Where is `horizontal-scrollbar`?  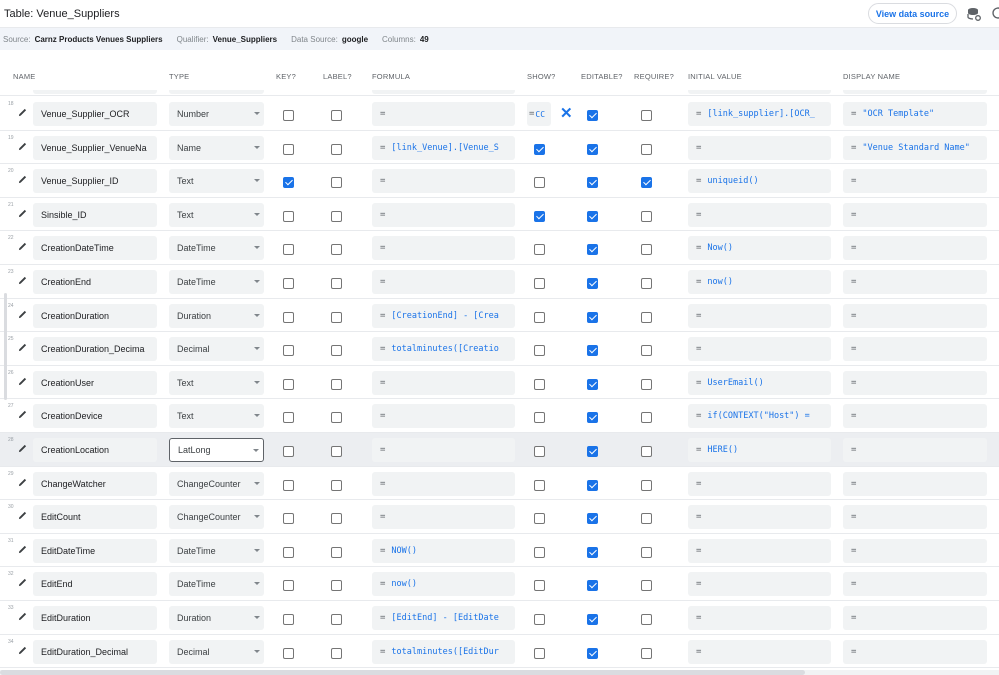
horizontal-scrollbar is located at coordinates (499, 672).